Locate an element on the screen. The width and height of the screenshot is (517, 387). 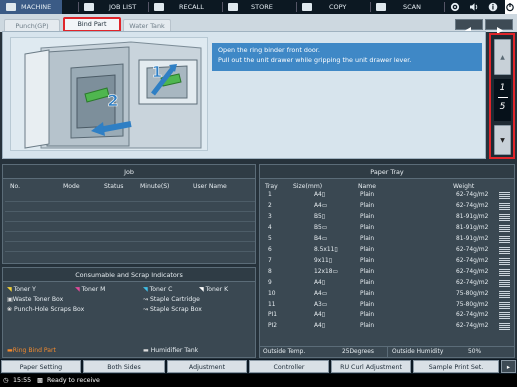
tray-row: 4 B5▭ Plain 81-91g/m2 is located at coordinates (388, 228).